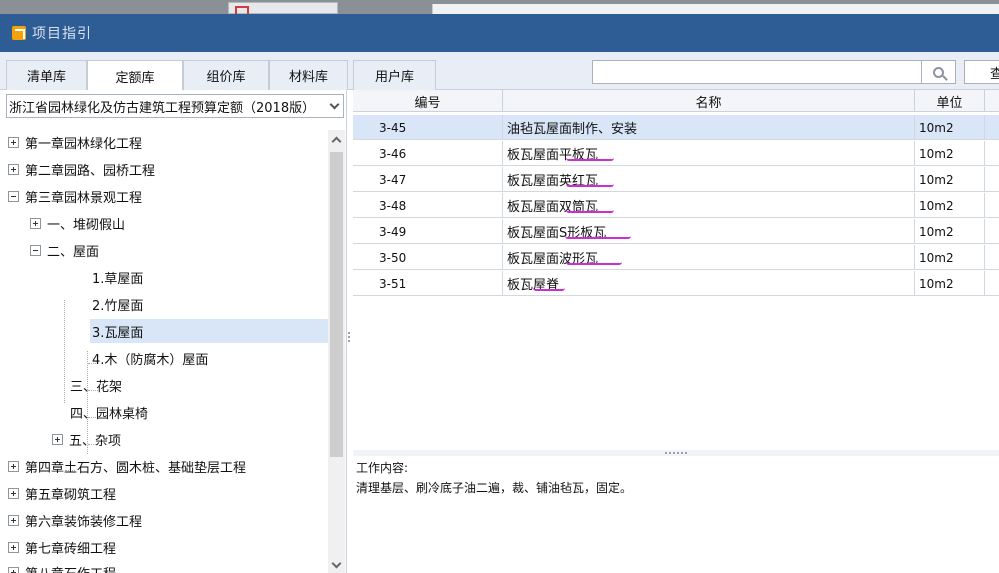  I want to click on table-row: 3-46 板瓦屋面平板瓦 10m2, so click(676, 153).